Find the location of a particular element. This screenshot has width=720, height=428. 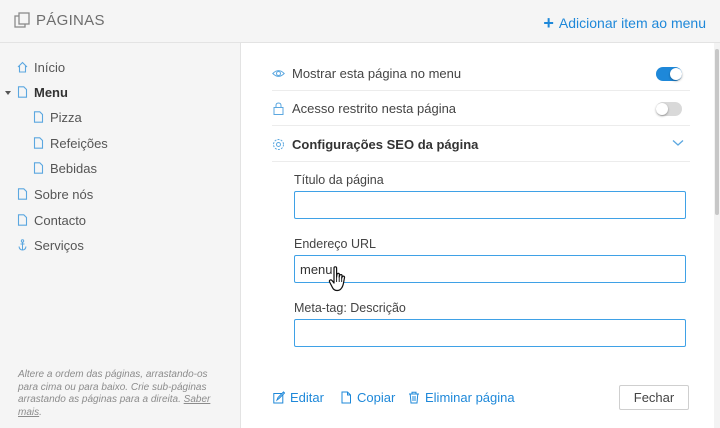

show-in-menu-row: Mostrar esta página no menu is located at coordinates (481, 73).